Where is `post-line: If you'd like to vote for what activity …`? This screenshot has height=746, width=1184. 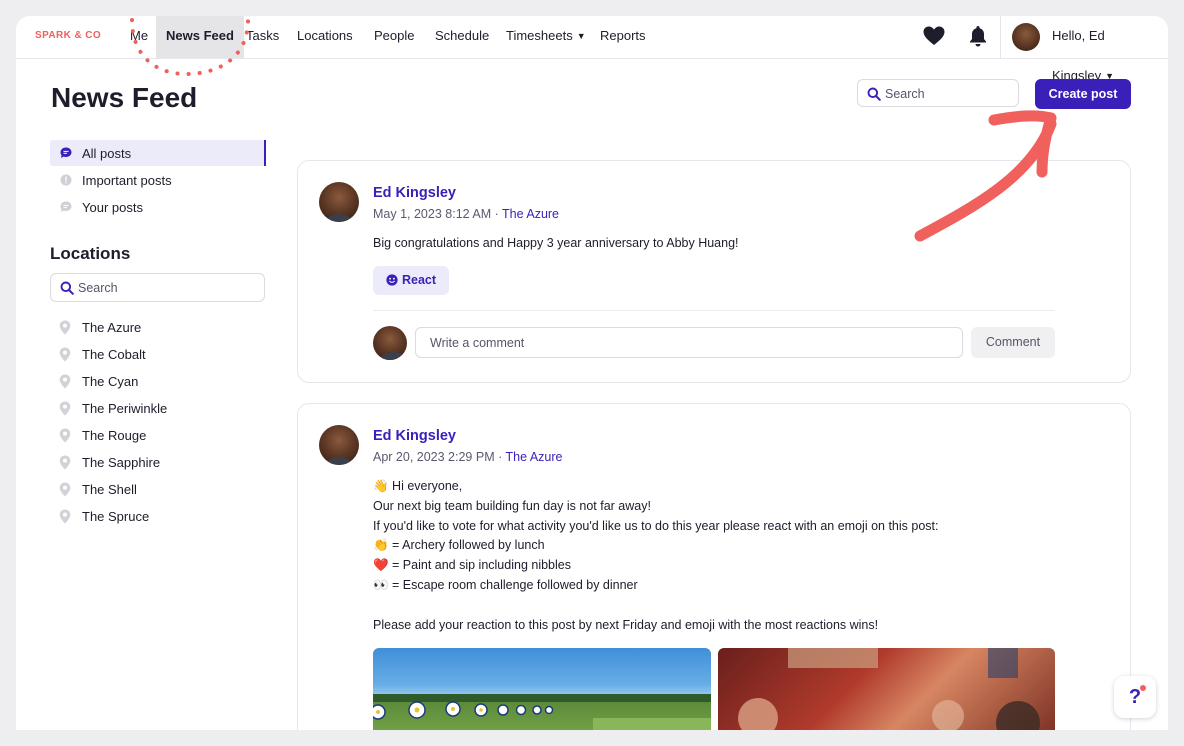 post-line: If you'd like to vote for what activity … is located at coordinates (656, 525).